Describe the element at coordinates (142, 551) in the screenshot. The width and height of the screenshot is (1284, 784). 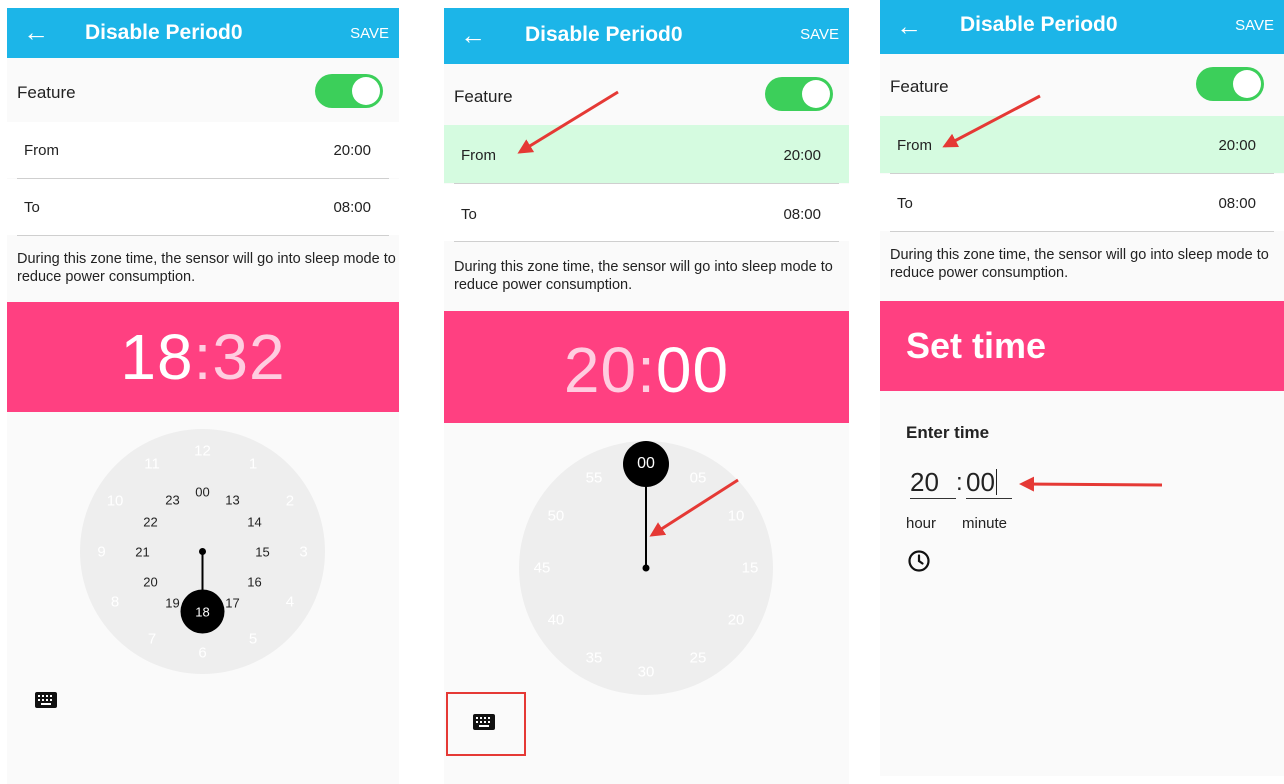
I see `dial-hour-21: 21` at that location.